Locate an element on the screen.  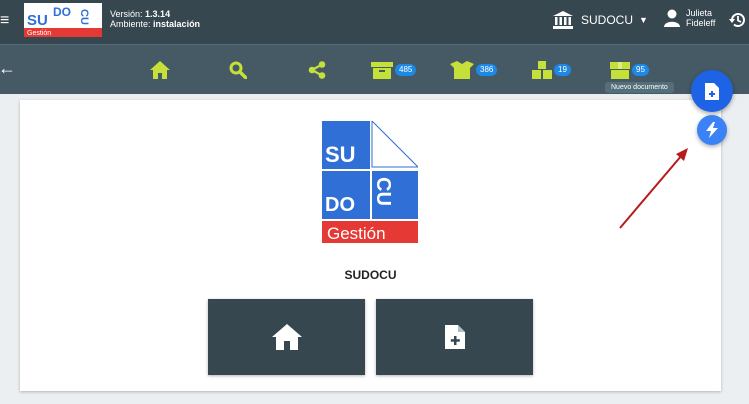
tenant-label: SUDOCU is located at coordinates (607, 20).